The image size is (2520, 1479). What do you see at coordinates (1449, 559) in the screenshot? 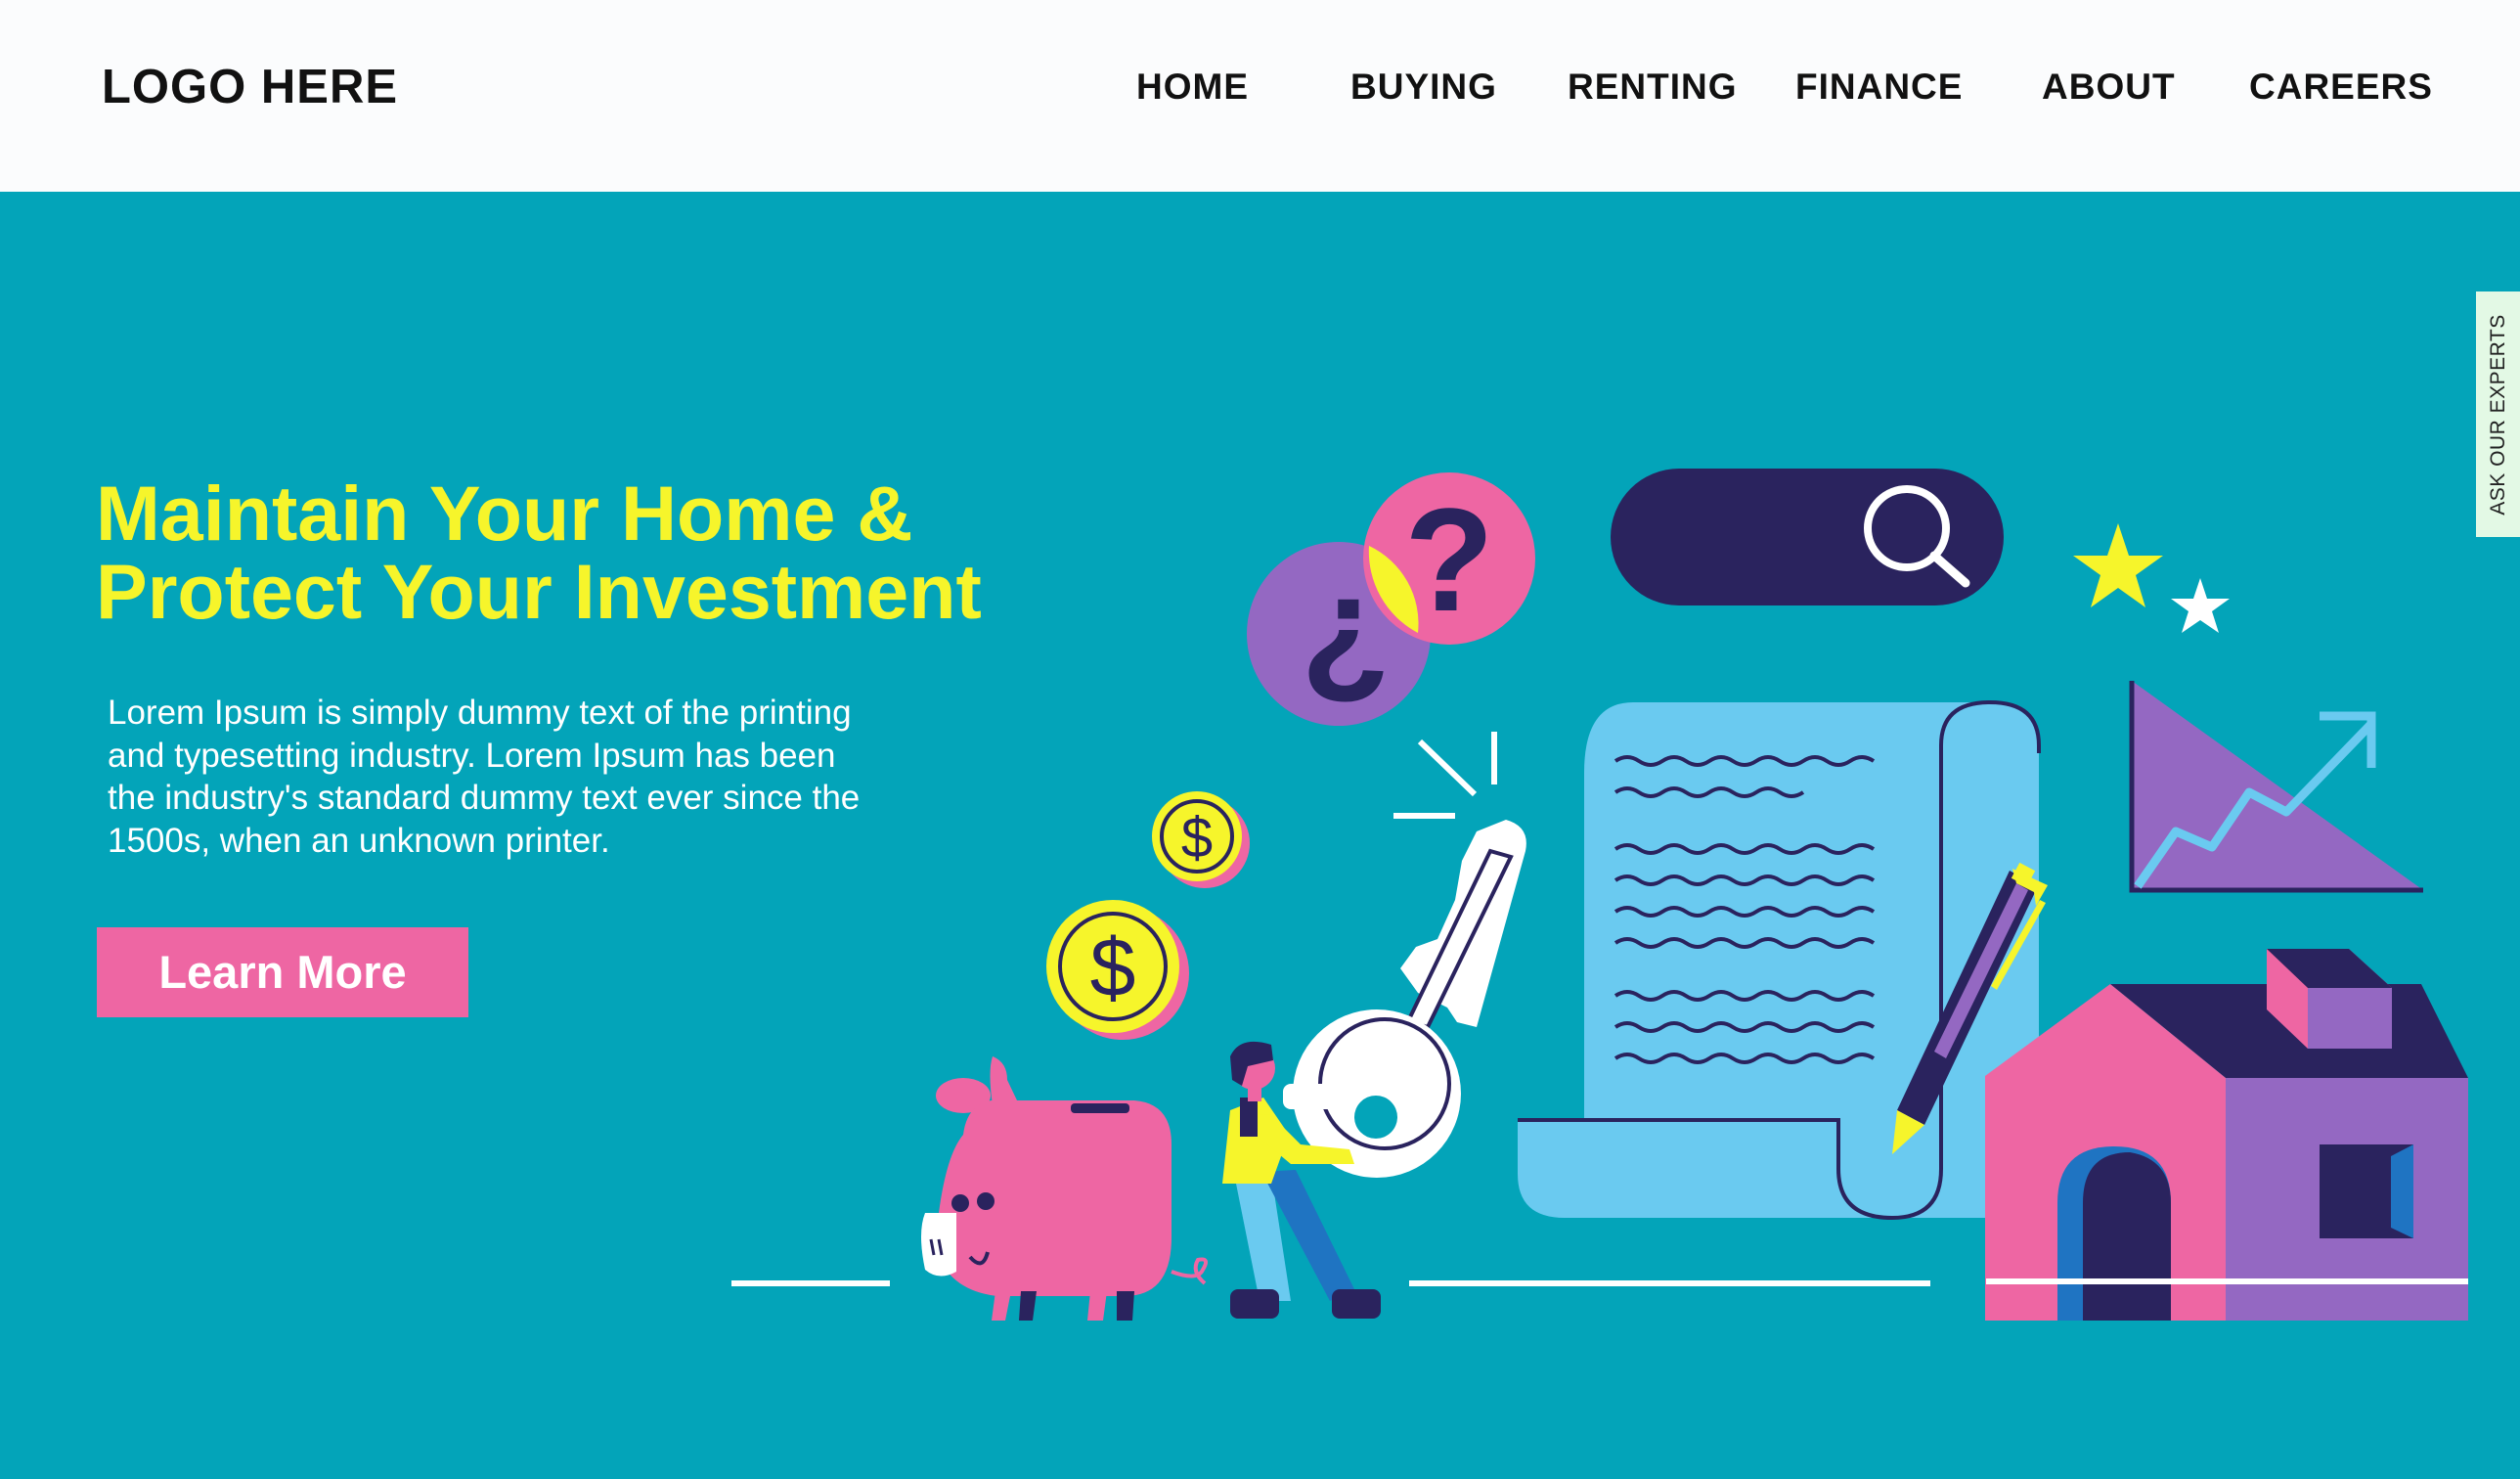
I see `question-mark: ?` at bounding box center [1449, 559].